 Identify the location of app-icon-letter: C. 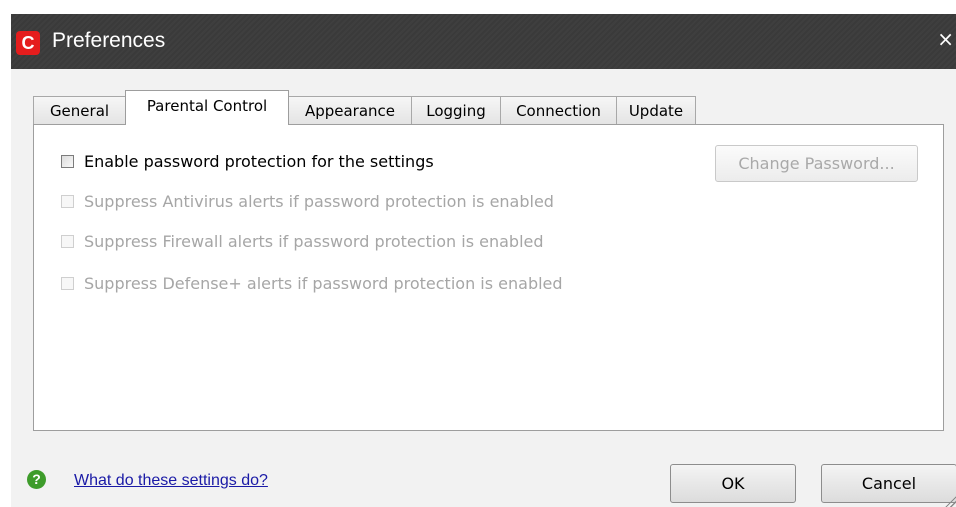
(28, 43).